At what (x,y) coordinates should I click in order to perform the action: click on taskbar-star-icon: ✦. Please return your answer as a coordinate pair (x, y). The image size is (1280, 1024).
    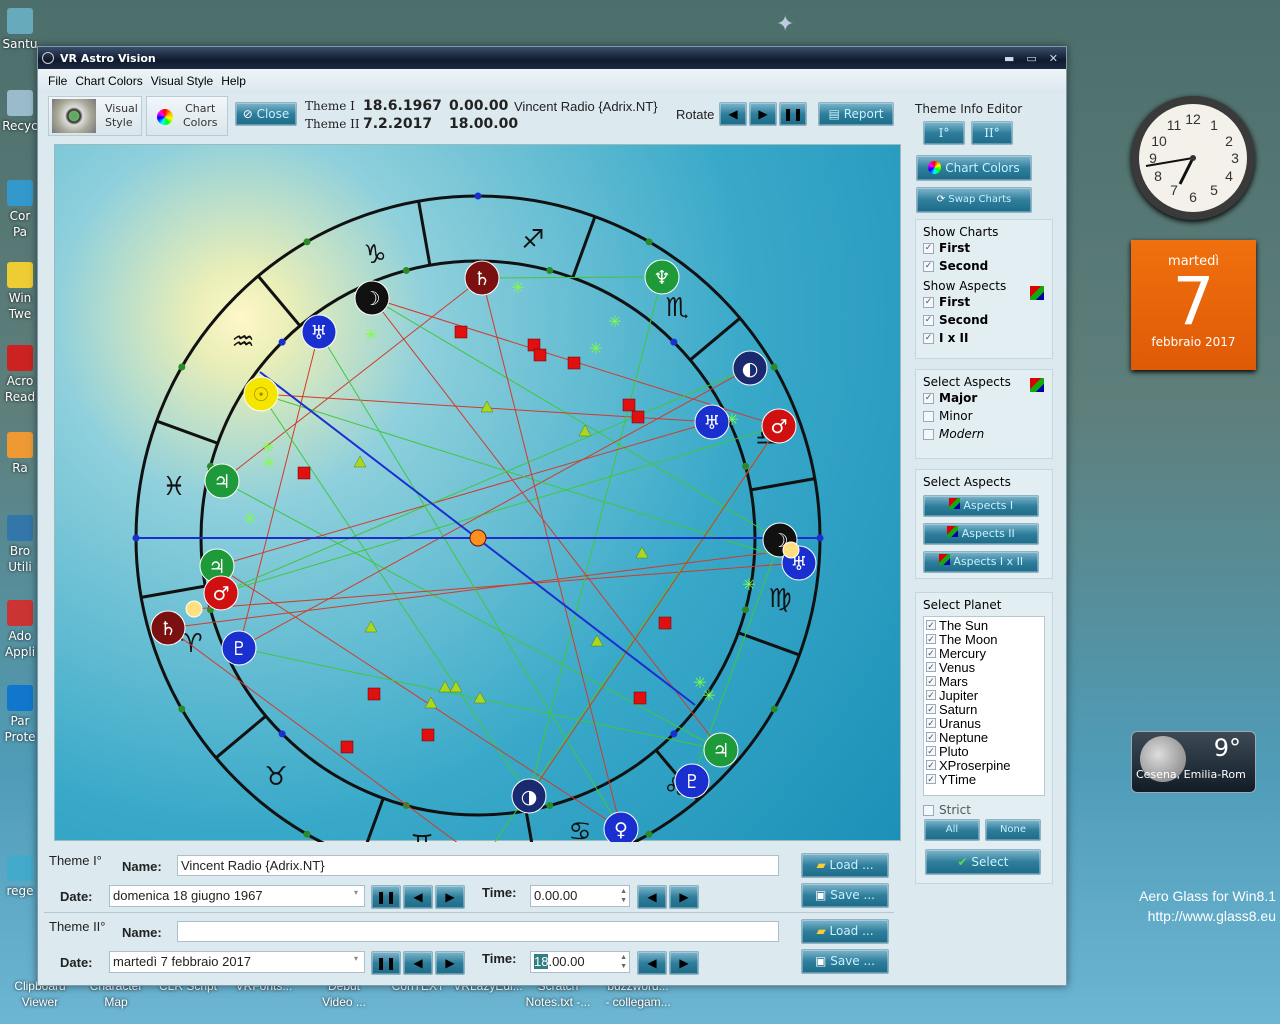
    Looking at the image, I should click on (785, 24).